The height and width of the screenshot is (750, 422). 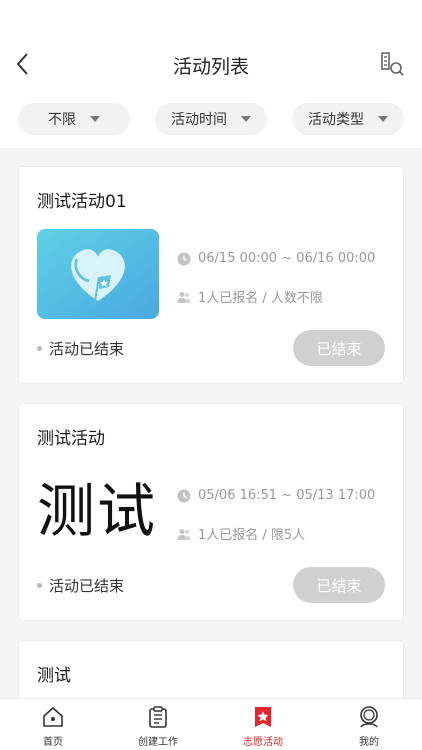 I want to click on filter-type-dropdown: 活动类型, so click(x=348, y=119).